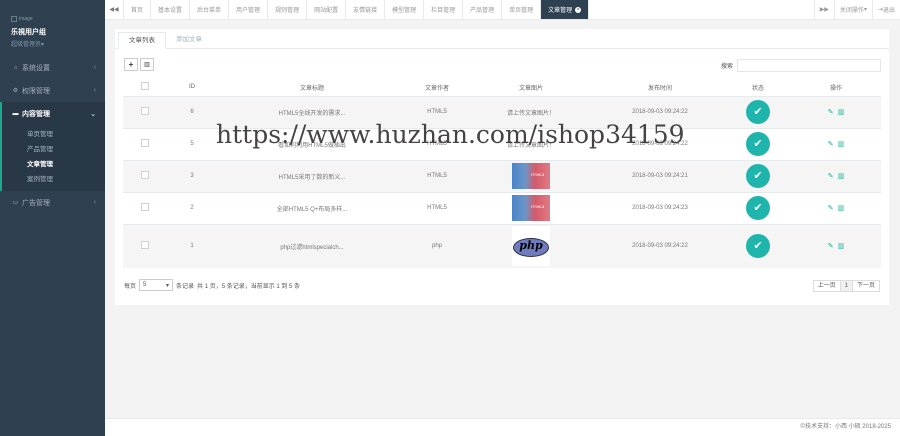 The height and width of the screenshot is (436, 900). What do you see at coordinates (53, 164) in the screenshot?
I see `submenu-item-articles: 文章管理` at bounding box center [53, 164].